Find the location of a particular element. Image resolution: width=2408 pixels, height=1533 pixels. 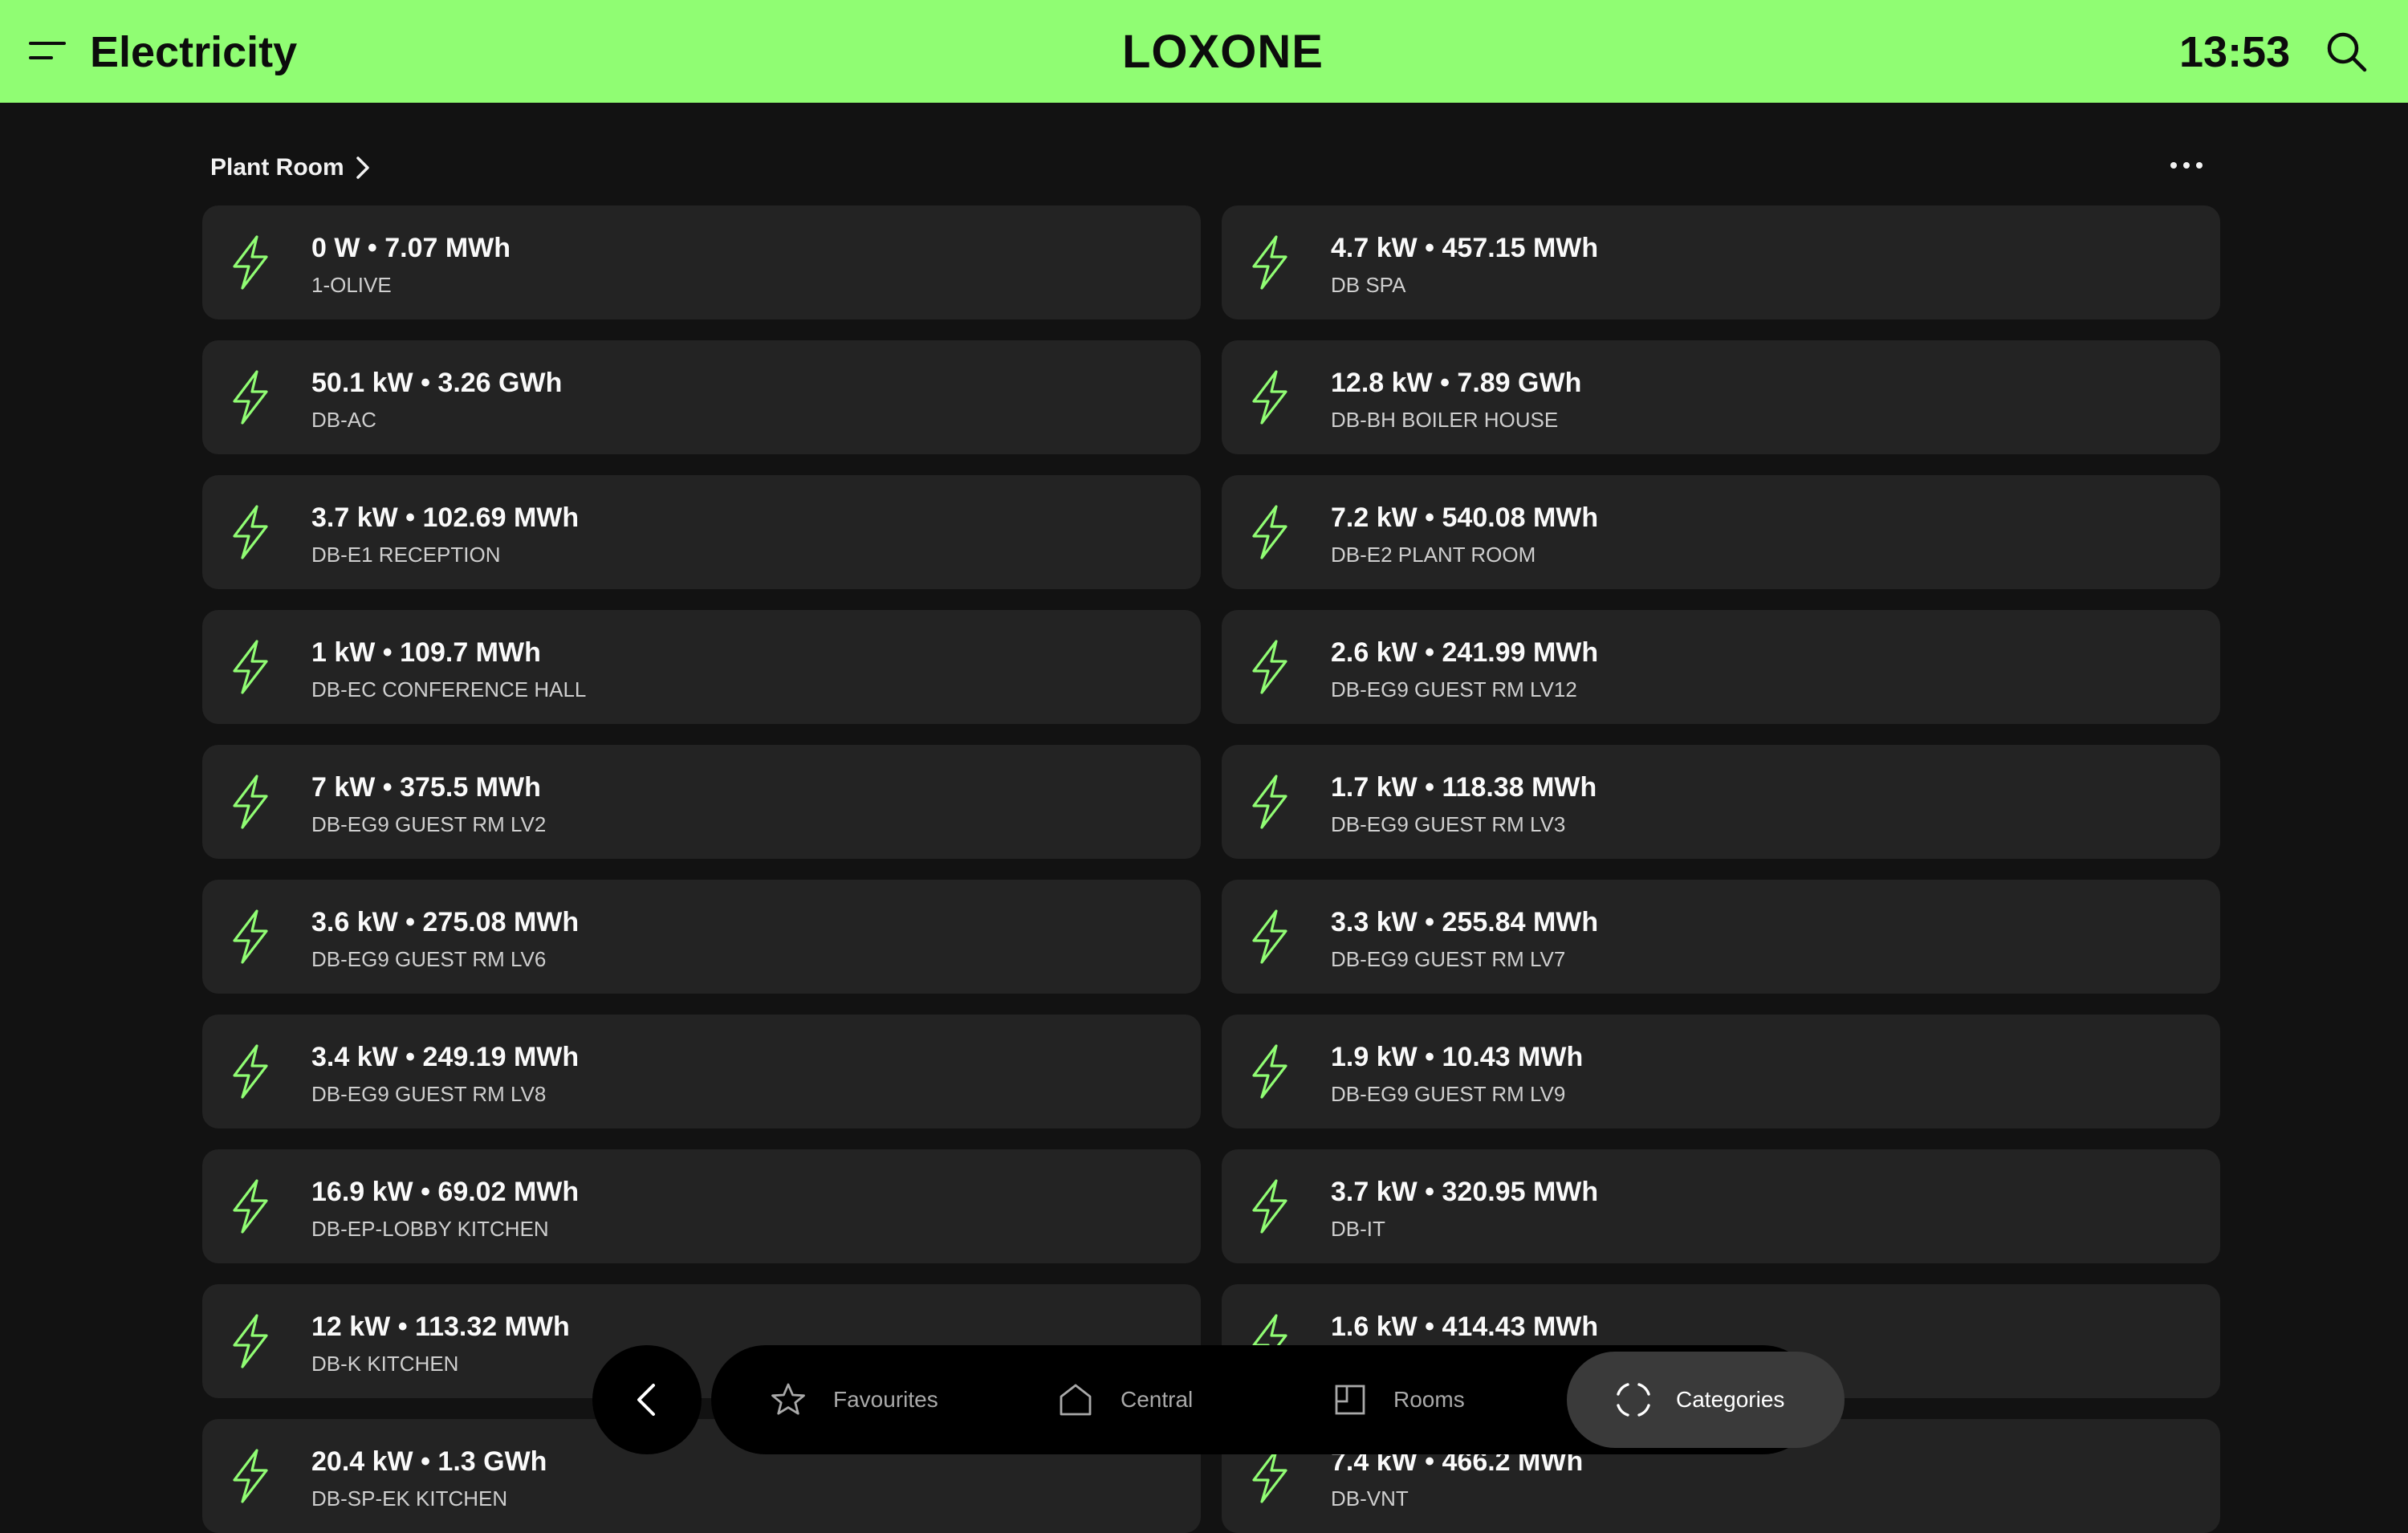

meter-name: DB-E1 RECEPTION is located at coordinates (406, 555).